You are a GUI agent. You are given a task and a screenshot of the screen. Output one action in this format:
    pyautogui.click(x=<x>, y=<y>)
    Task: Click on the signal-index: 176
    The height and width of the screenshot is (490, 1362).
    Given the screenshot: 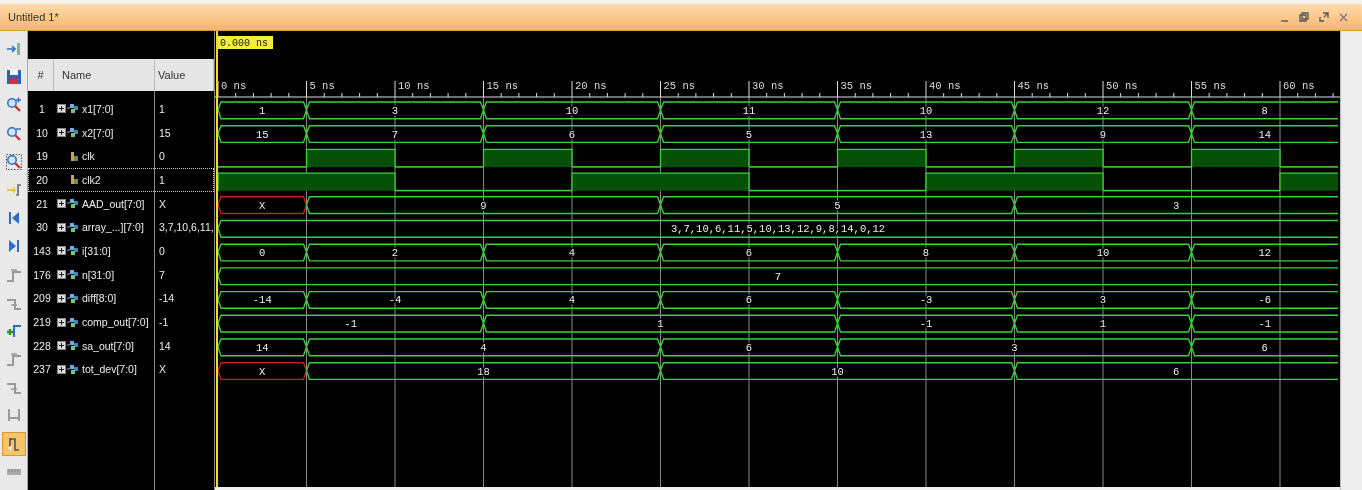 What is the action you would take?
    pyautogui.click(x=42, y=274)
    